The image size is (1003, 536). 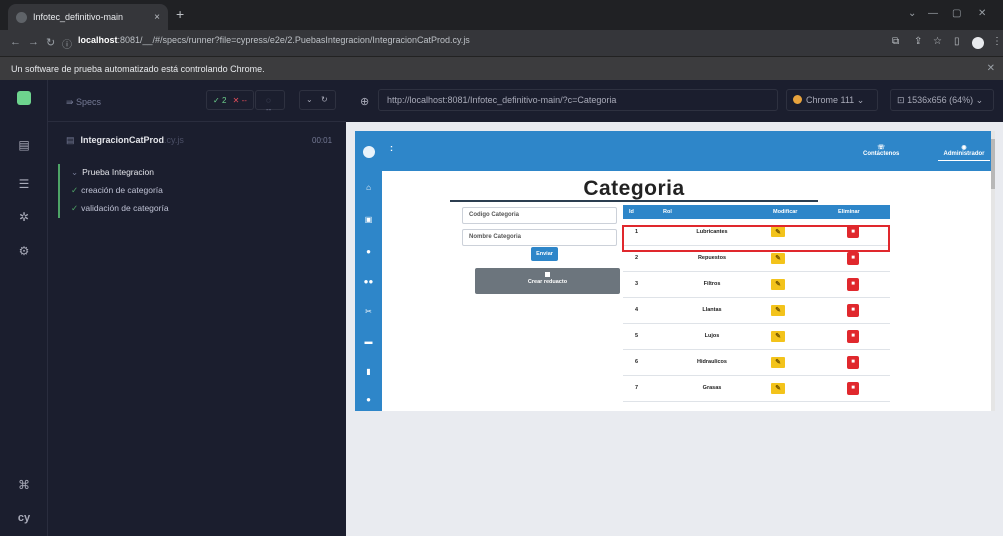 I want to click on category-code-input: Codigo Categoria, so click(x=539, y=215).